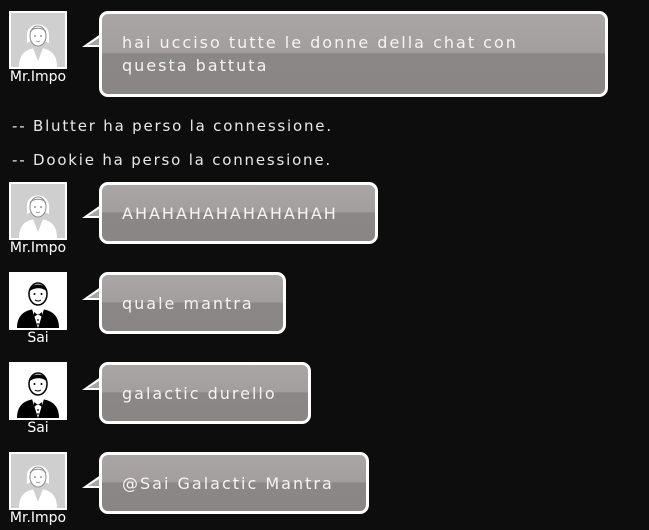  I want to click on message-bubble: quale mantra, so click(192, 303).